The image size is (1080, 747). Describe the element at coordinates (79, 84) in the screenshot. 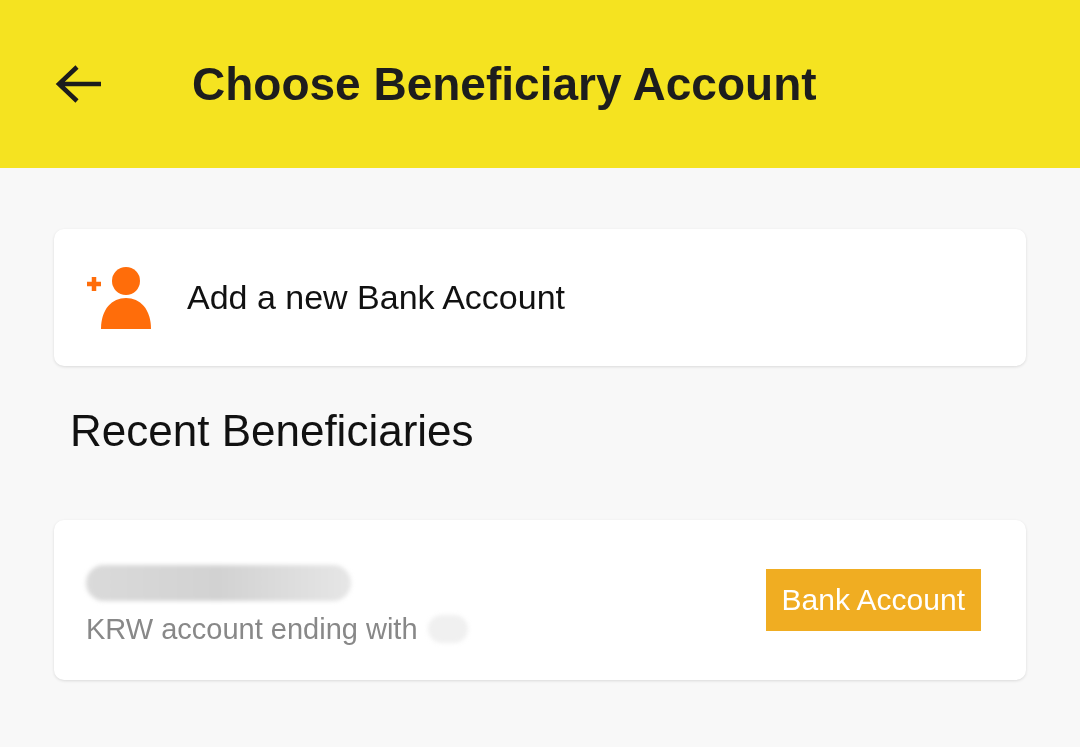

I see `back-arrow-icon` at that location.